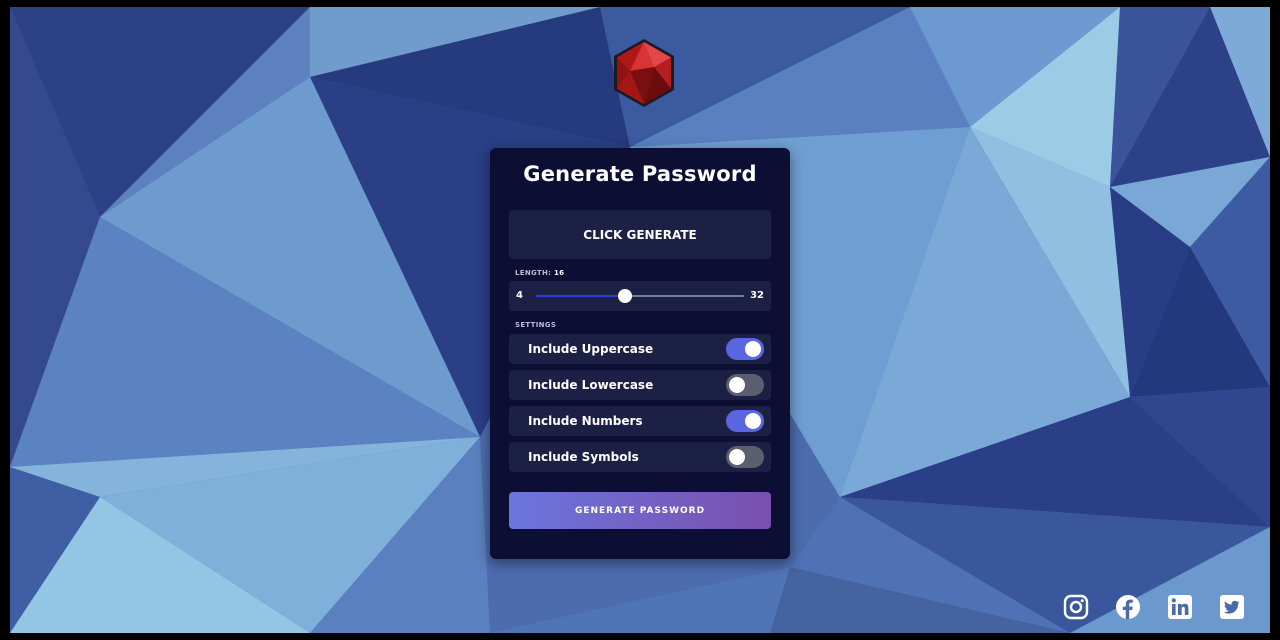 The height and width of the screenshot is (640, 1280). Describe the element at coordinates (536, 325) in the screenshot. I see `settings-label: SETTINGS` at that location.